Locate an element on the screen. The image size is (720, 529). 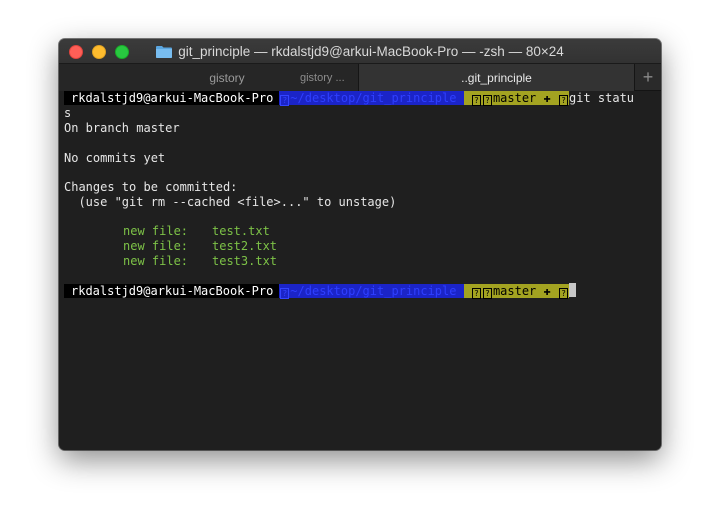
text-cursor is located at coordinates (572, 290).